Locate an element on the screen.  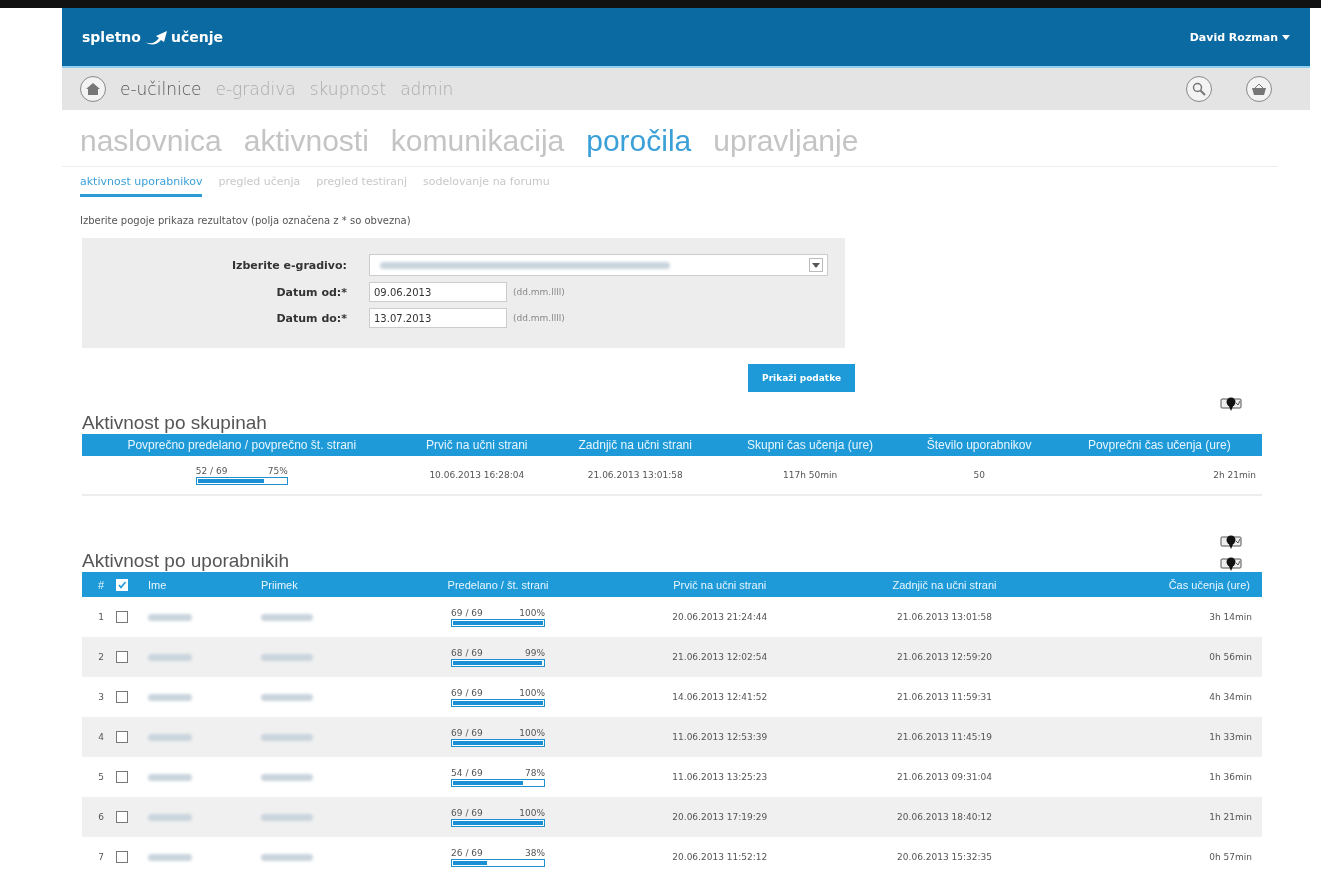
table-cell: 1h 33min is located at coordinates (1161, 737).